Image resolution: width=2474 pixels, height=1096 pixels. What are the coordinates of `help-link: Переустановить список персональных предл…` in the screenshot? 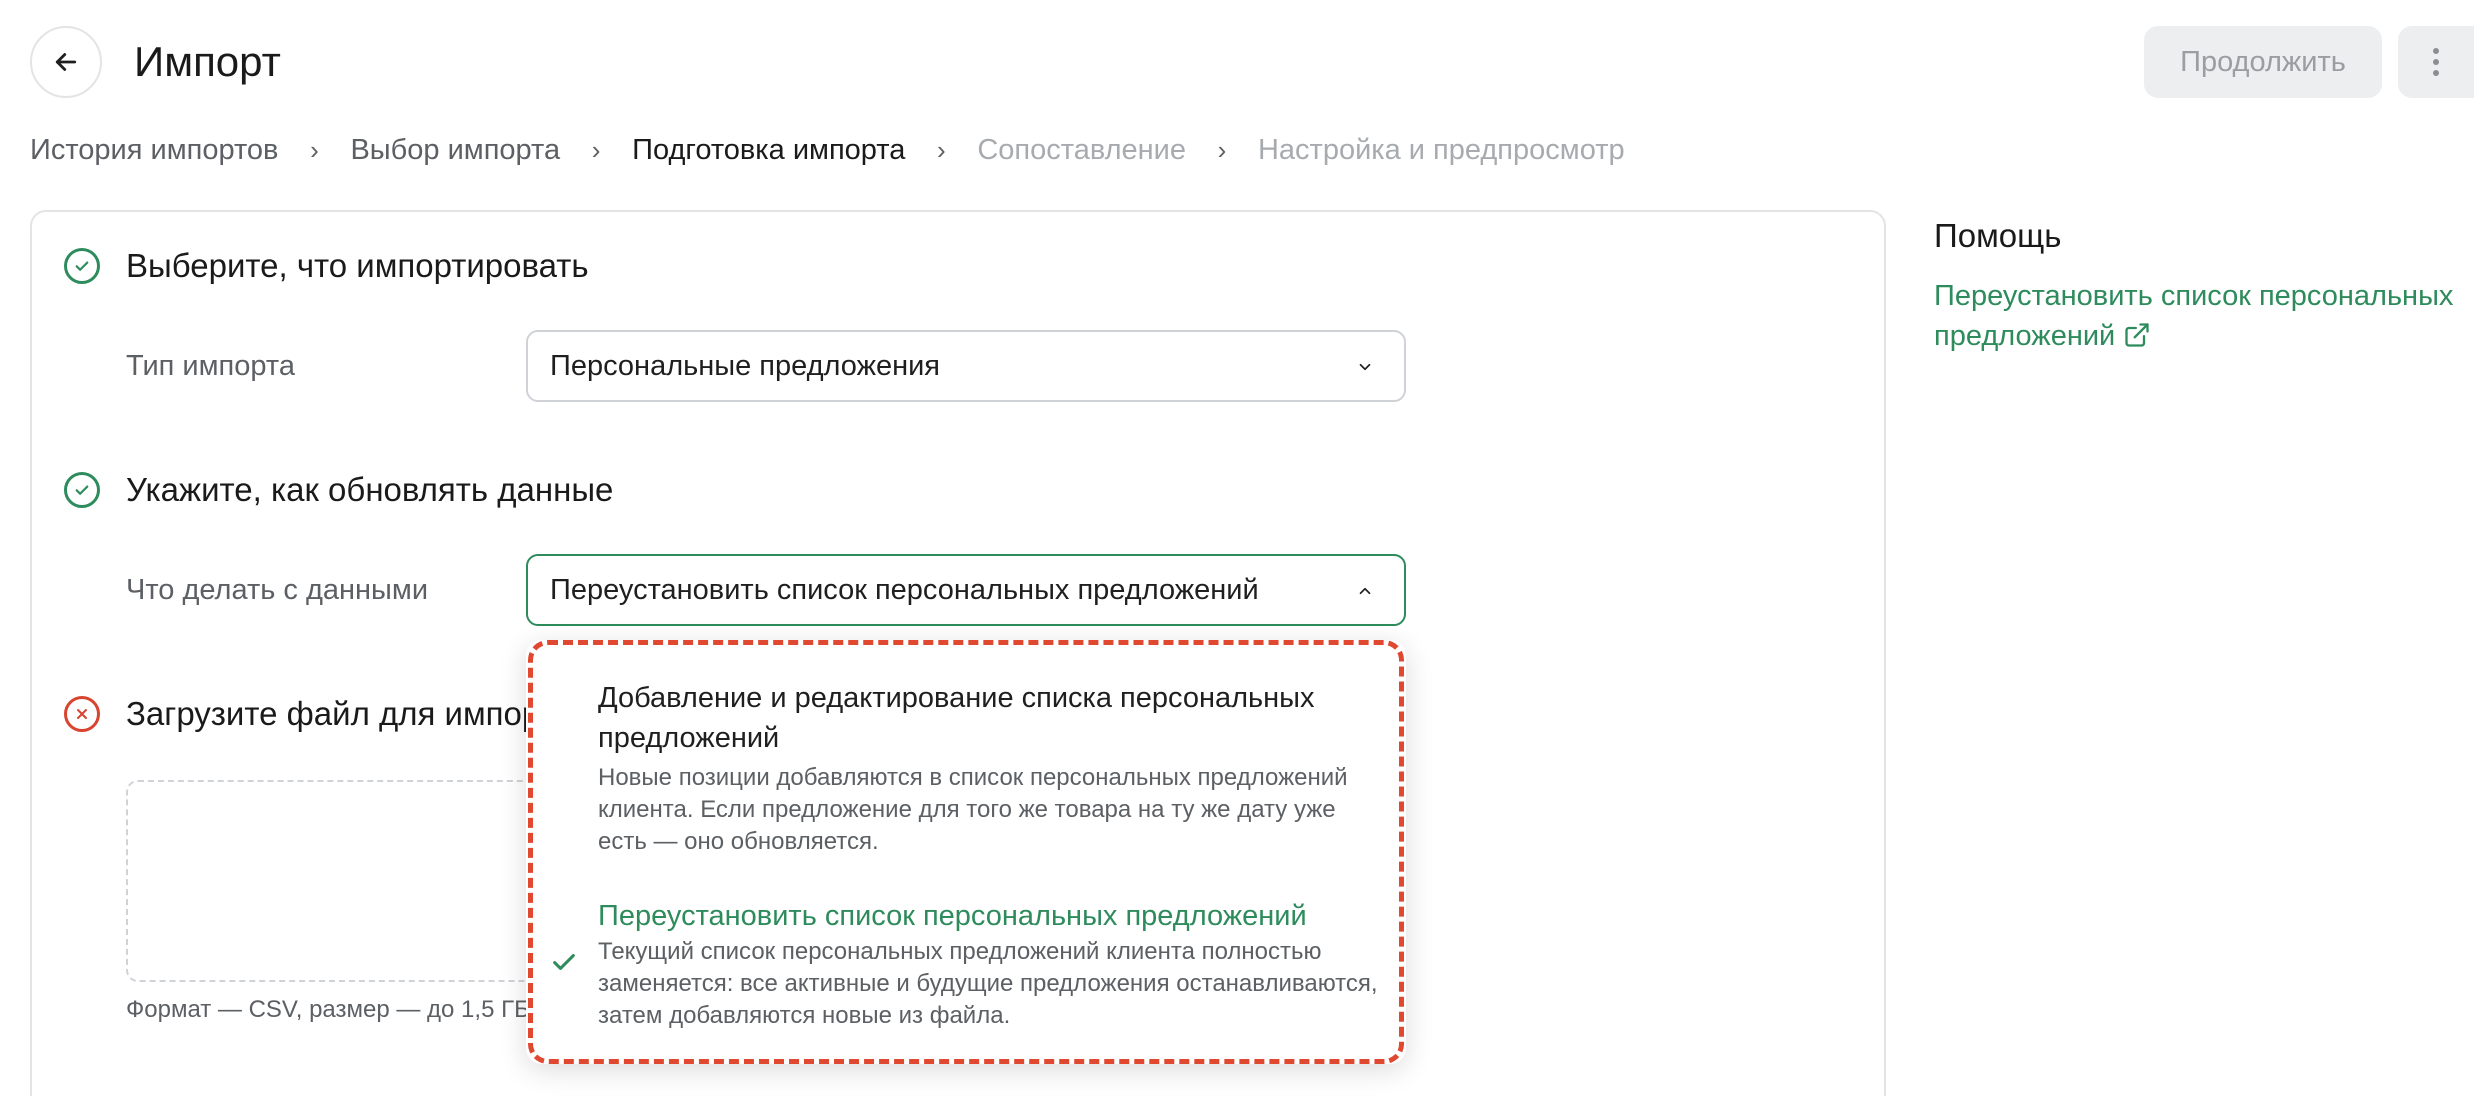 It's located at (2204, 316).